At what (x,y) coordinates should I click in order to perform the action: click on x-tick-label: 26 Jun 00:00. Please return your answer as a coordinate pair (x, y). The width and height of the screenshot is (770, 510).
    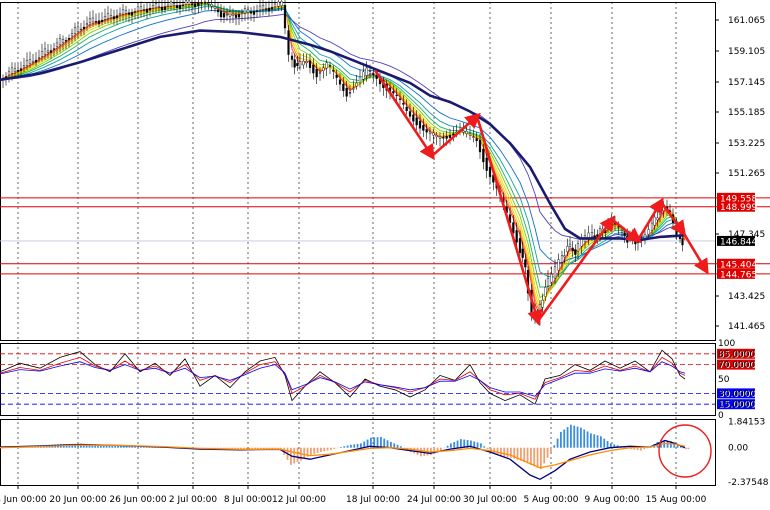
    Looking at the image, I should click on (137, 500).